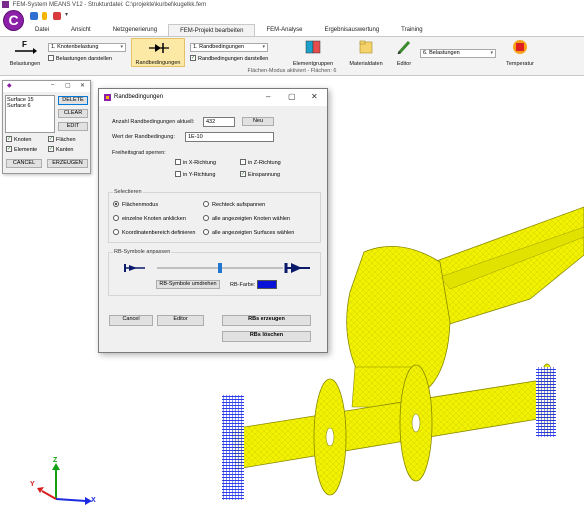 This screenshot has width=584, height=531. Describe the element at coordinates (87, 47) in the screenshot. I see `knotenbelastung-select: 1. Knotenbelastung ▾` at that location.